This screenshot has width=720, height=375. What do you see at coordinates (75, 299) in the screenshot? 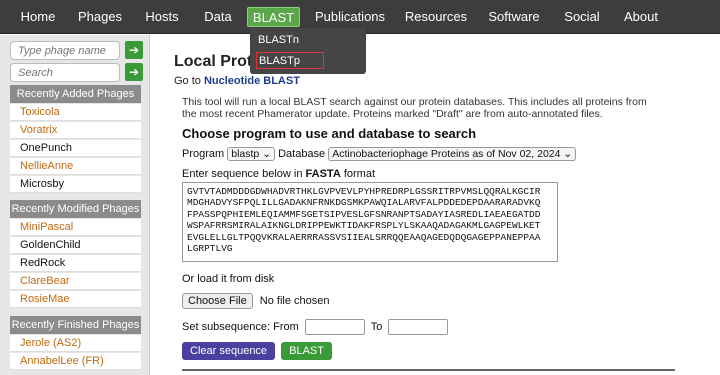
I see `phage-link-rosiemae: RosieMae` at bounding box center [75, 299].